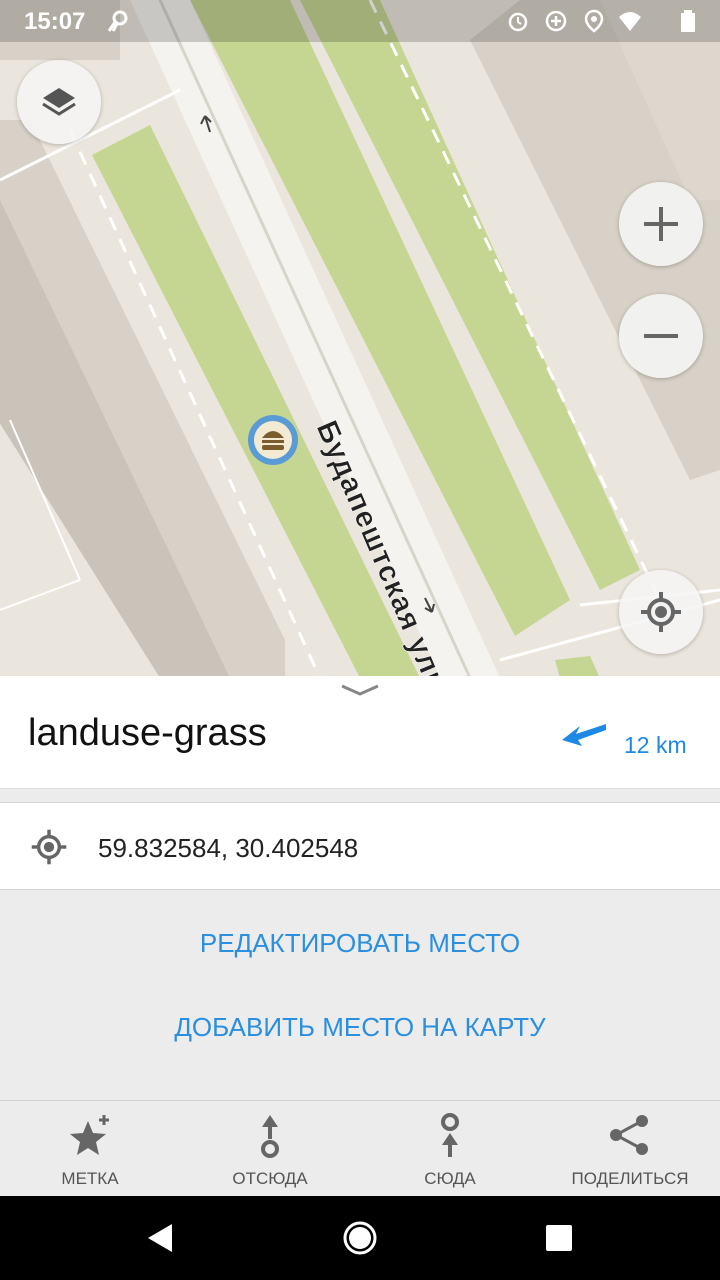 This screenshot has width=720, height=1280. Describe the element at coordinates (584, 735) in the screenshot. I see `direction-arrow-icon` at that location.